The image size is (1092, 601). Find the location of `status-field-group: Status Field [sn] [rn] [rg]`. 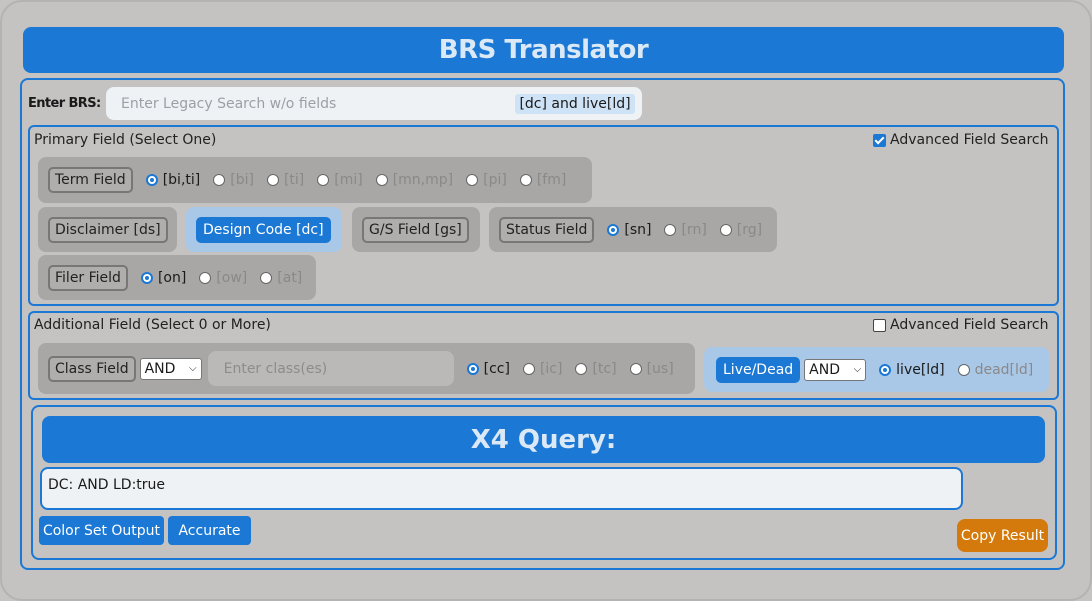

status-field-group: Status Field [sn] [rn] [rg] is located at coordinates (633, 229).